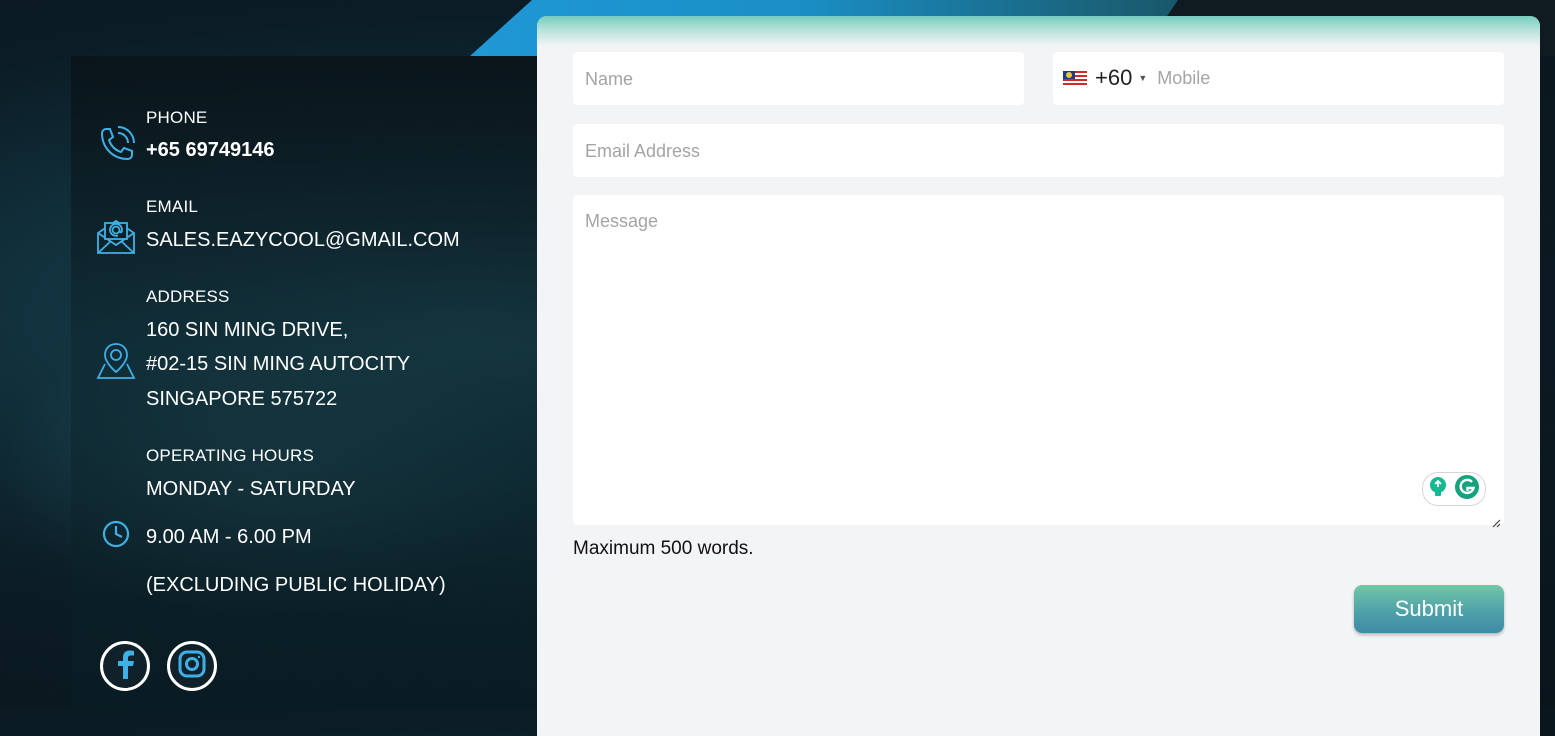 Image resolution: width=1555 pixels, height=736 pixels. What do you see at coordinates (242, 399) in the screenshot?
I see `address-line-3: SINGAPORE 575722` at bounding box center [242, 399].